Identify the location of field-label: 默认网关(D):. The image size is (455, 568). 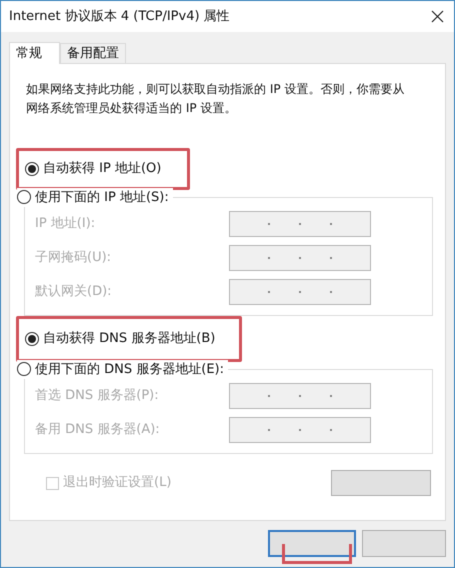
(73, 292).